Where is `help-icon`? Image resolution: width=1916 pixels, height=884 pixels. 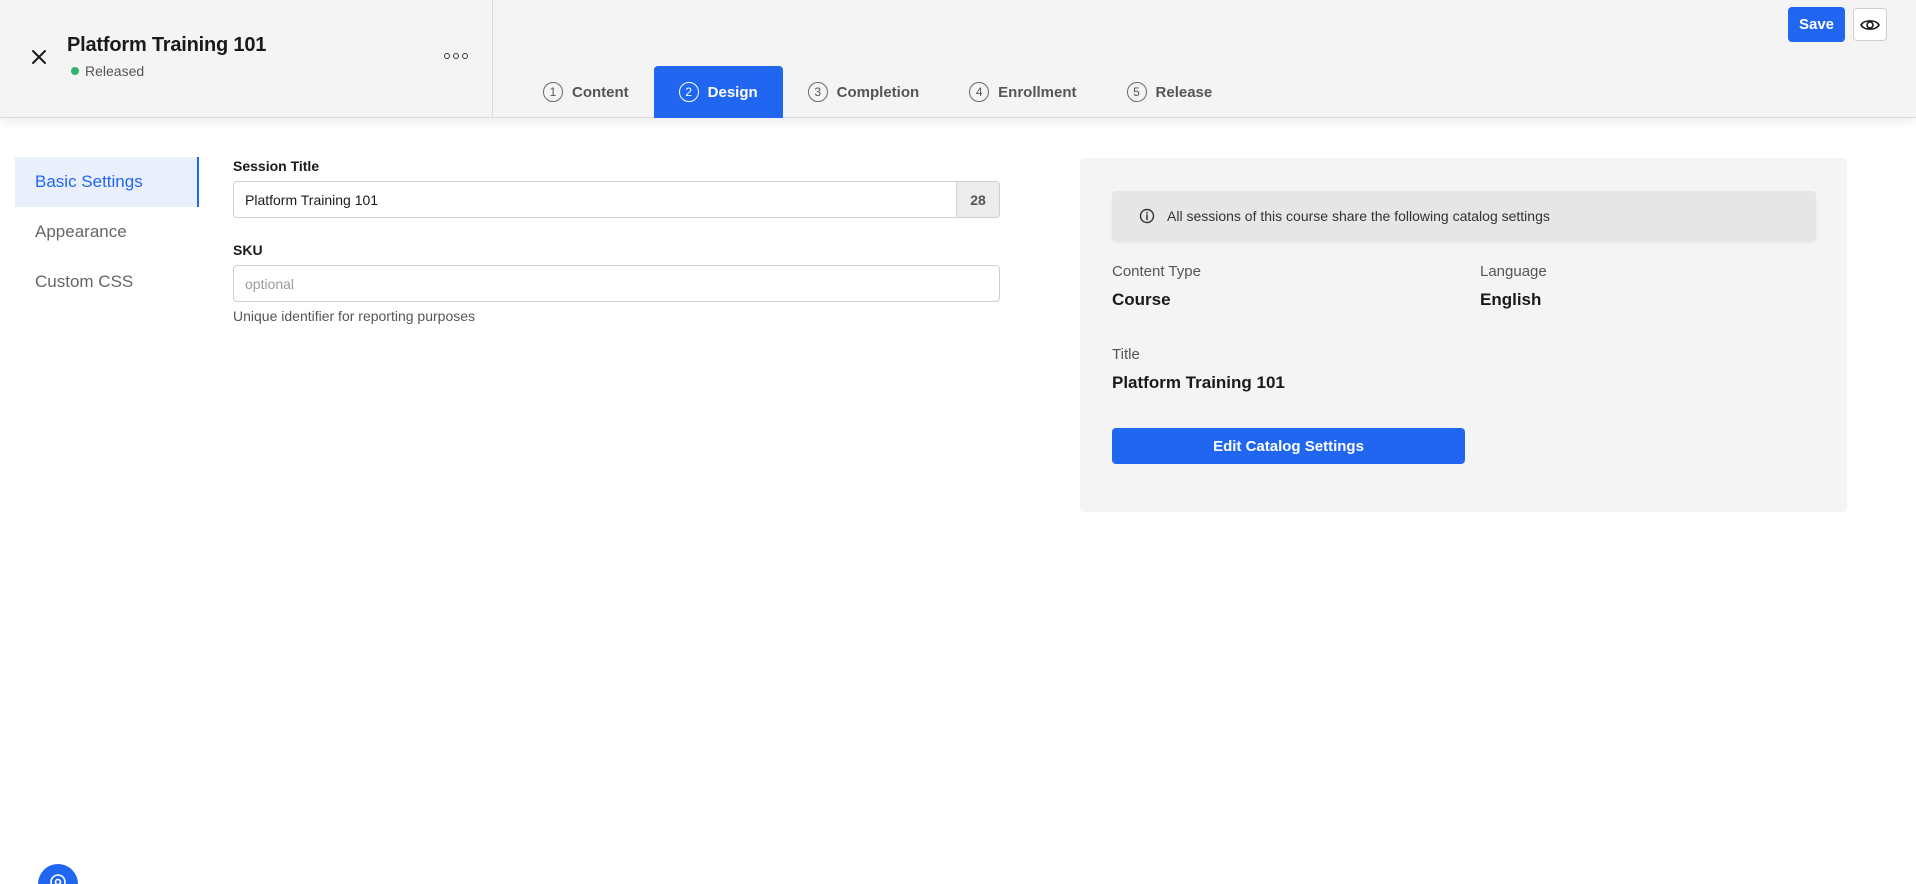
help-icon is located at coordinates (58, 879).